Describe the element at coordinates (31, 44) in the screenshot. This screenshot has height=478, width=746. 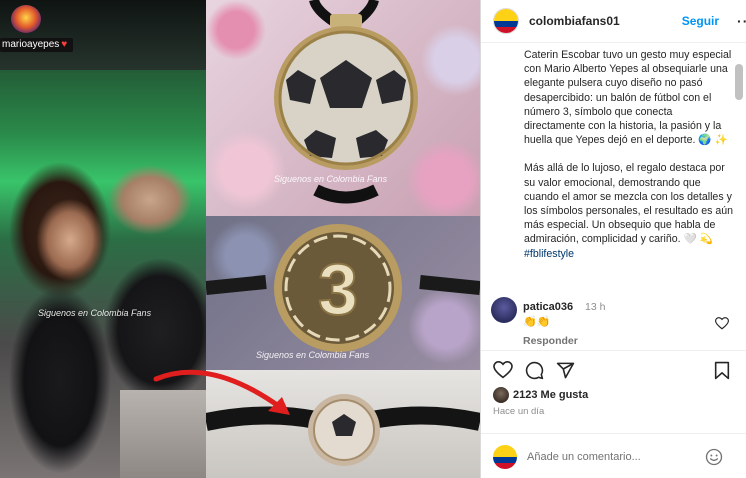
I see `user-tag-label: marioayepes` at that location.